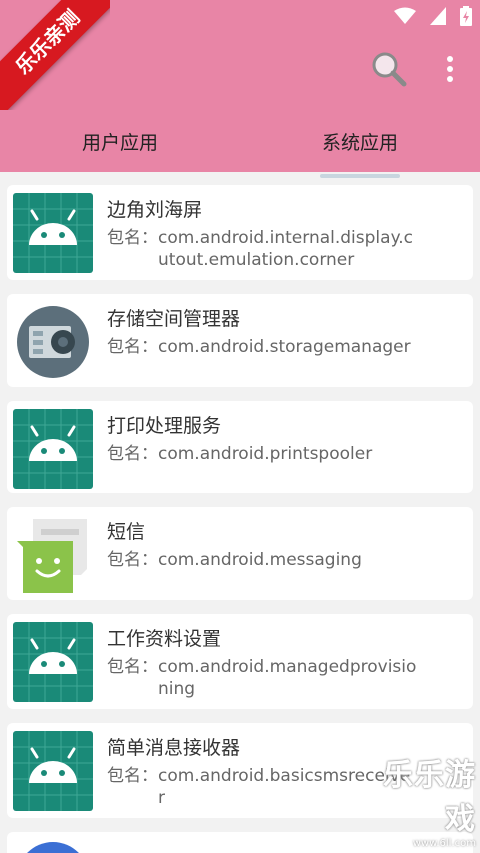 The width and height of the screenshot is (480, 853). I want to click on list-item: 存储空间管理器 包名： com.android.storagemanager, so click(240, 340).